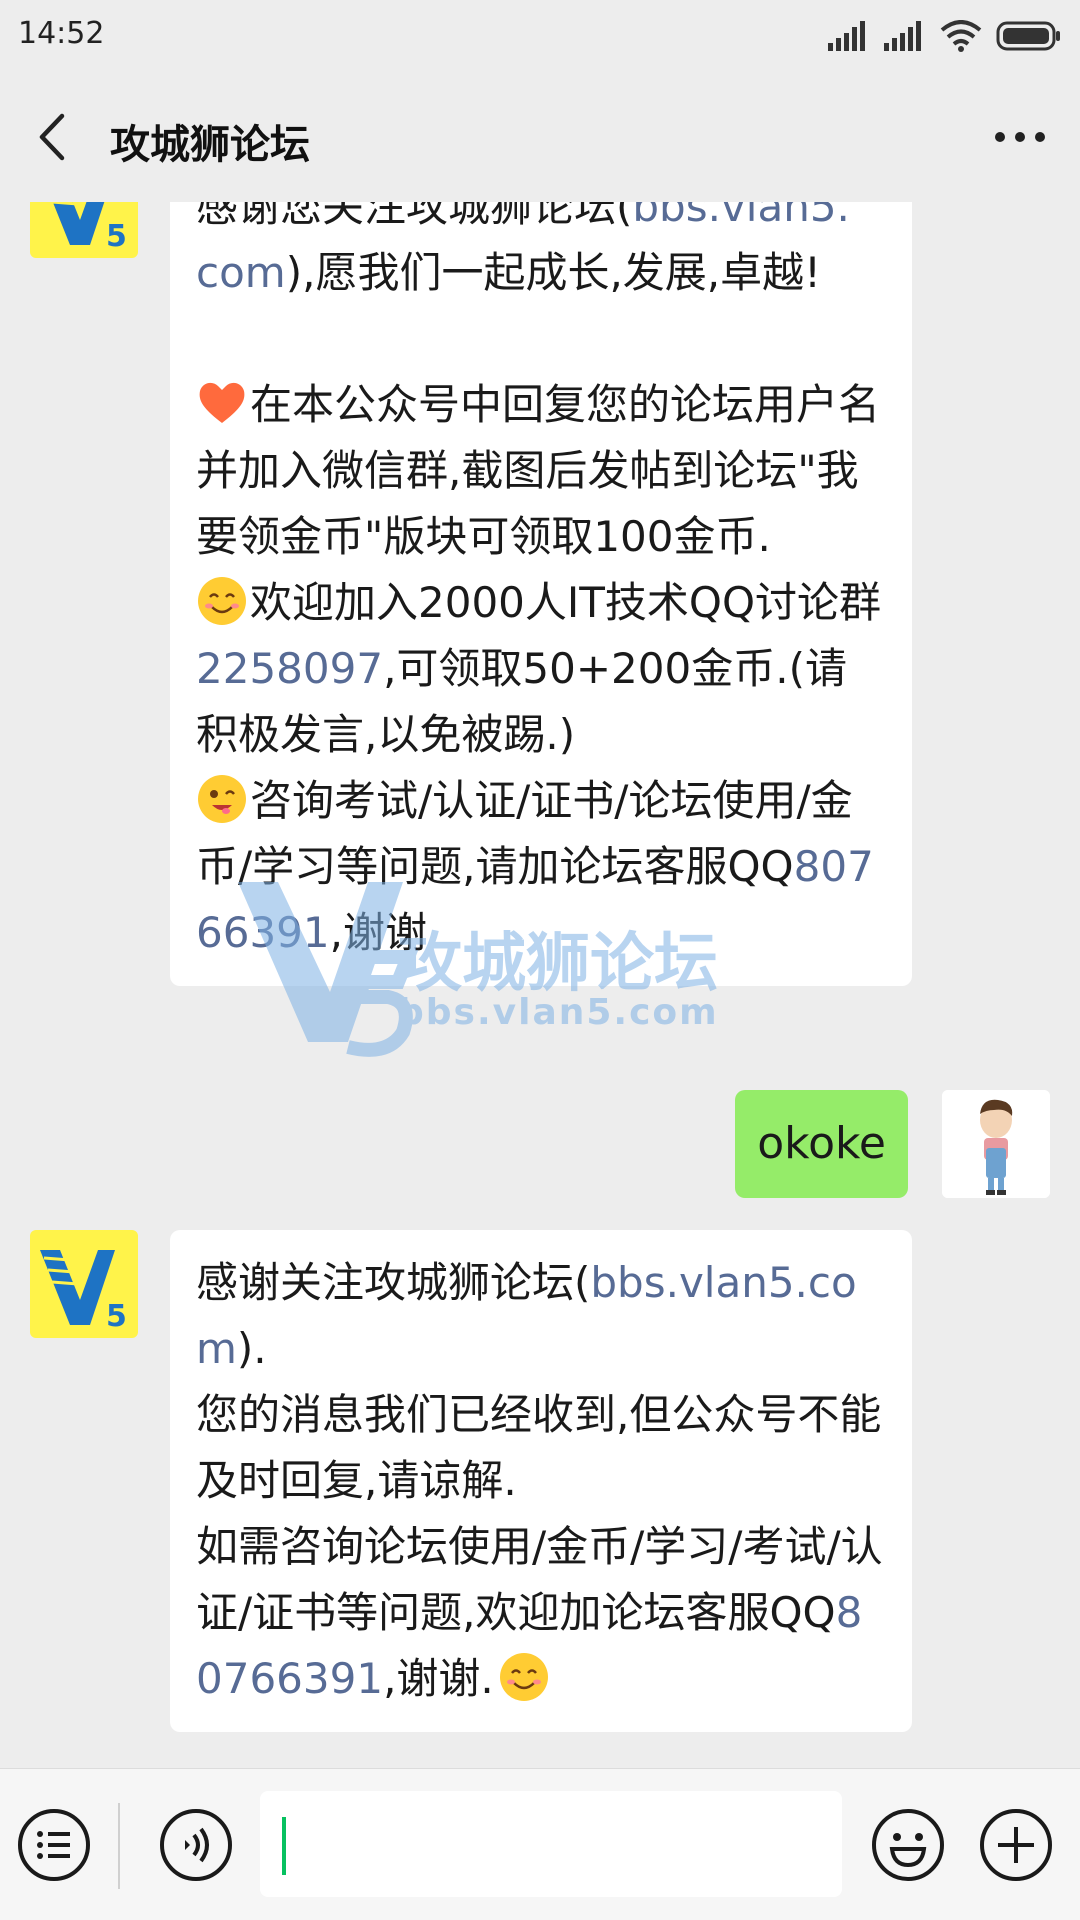  Describe the element at coordinates (1016, 1845) in the screenshot. I see `plus-icon` at that location.